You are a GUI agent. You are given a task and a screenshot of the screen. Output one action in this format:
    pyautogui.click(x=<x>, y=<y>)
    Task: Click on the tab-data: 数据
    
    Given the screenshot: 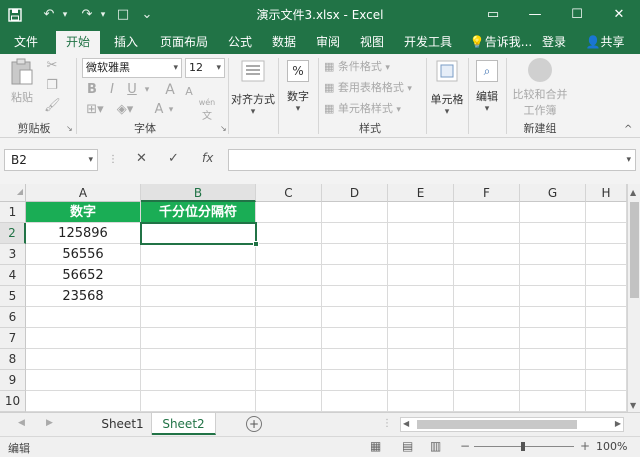 What is the action you would take?
    pyautogui.click(x=284, y=42)
    